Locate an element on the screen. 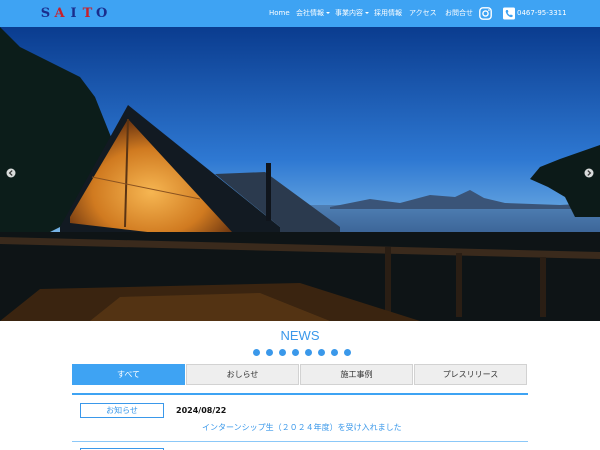  slide-next-icon is located at coordinates (589, 173).